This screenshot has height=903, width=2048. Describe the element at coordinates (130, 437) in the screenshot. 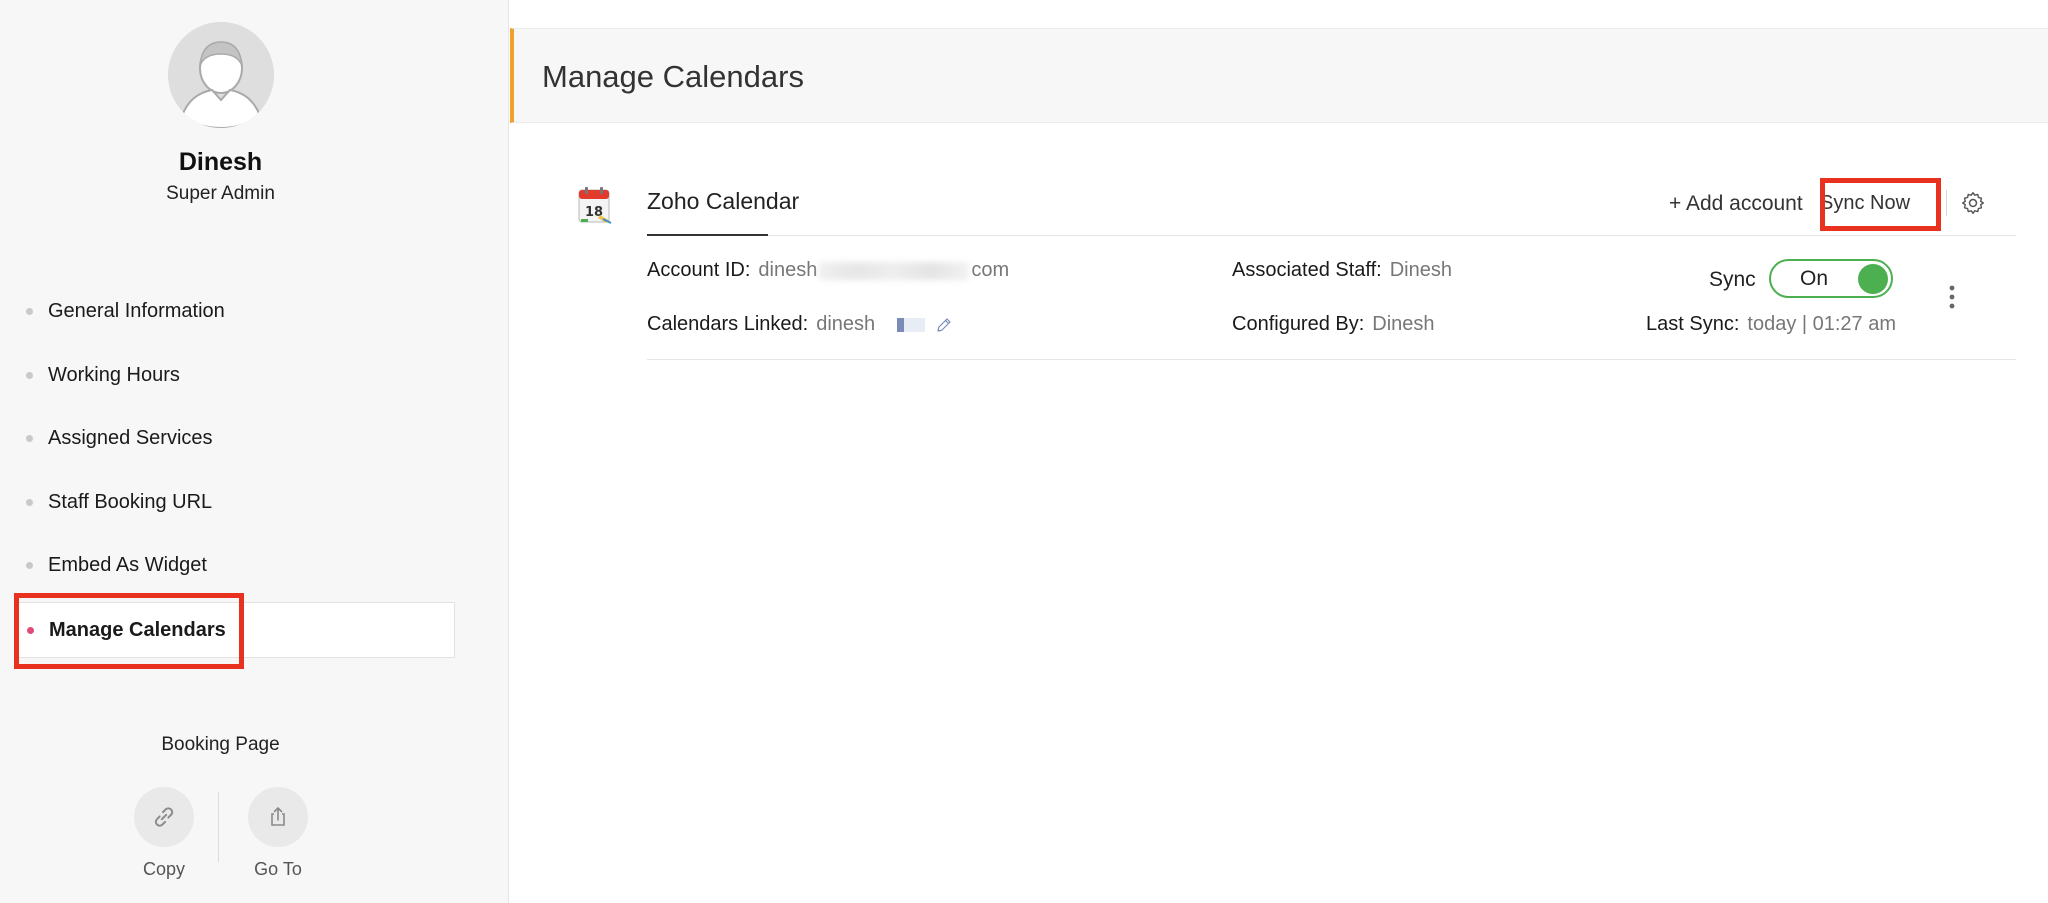

I see `sidebar-item-label: Assigned Services` at that location.